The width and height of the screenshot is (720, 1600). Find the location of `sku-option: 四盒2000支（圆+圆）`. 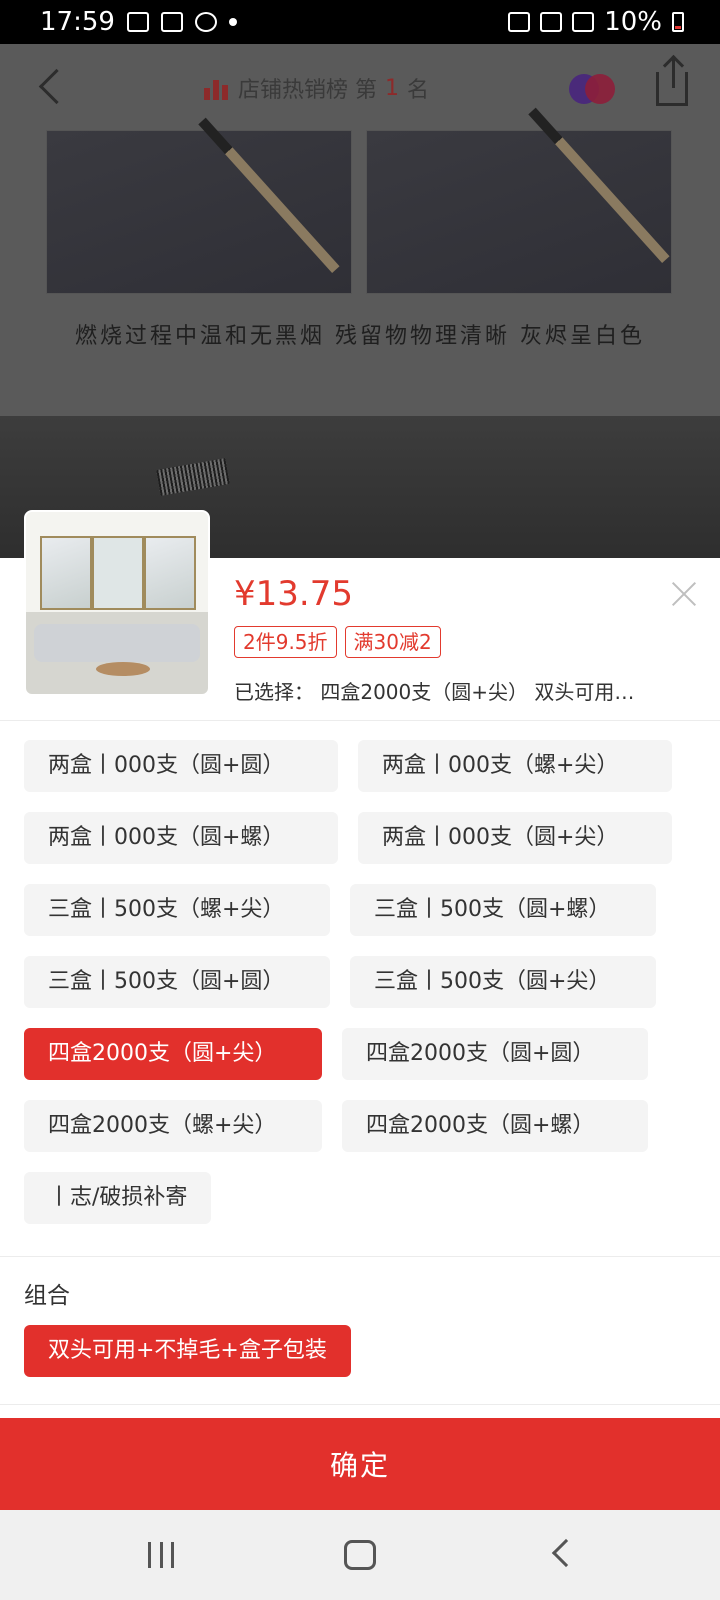

sku-option: 四盒2000支（圆+圆） is located at coordinates (495, 1054).